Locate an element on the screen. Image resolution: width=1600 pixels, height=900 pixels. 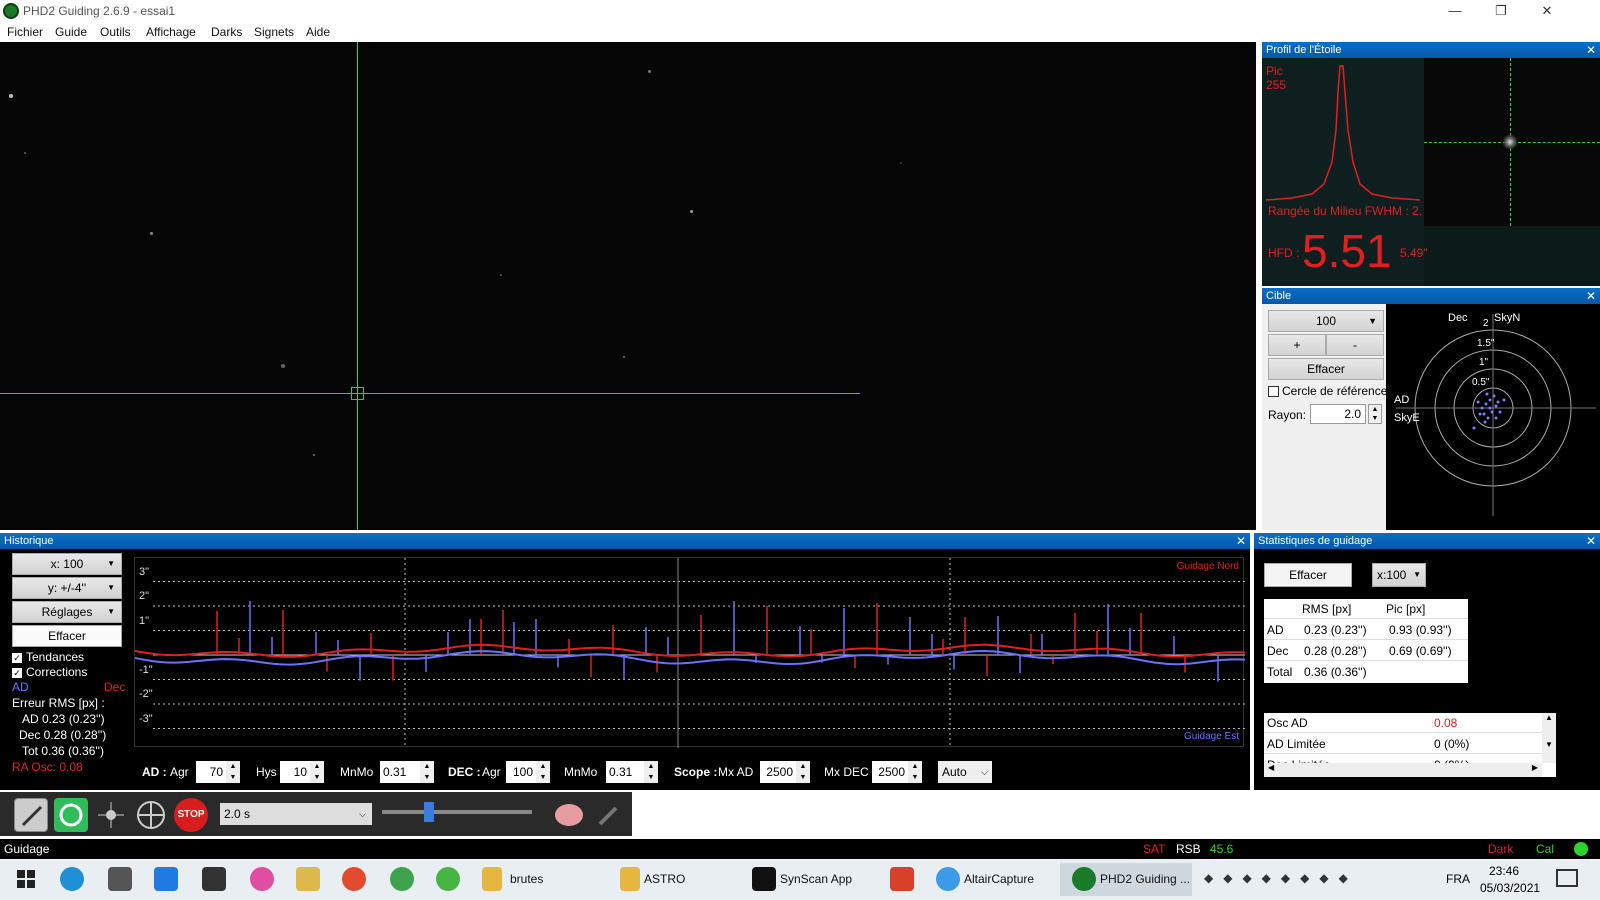
menu-aide: Aide is located at coordinates (318, 32).